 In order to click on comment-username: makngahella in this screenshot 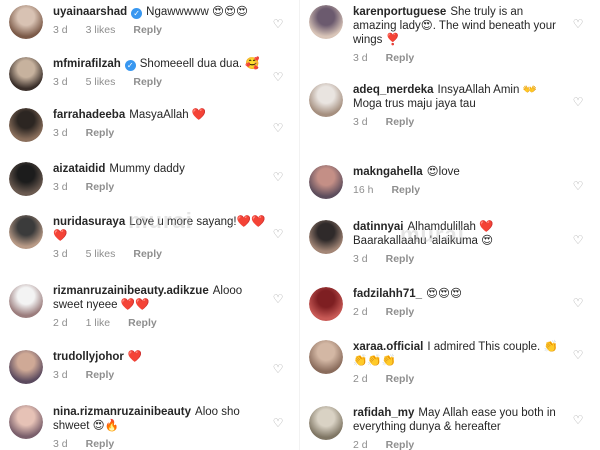, I will do `click(388, 172)`.